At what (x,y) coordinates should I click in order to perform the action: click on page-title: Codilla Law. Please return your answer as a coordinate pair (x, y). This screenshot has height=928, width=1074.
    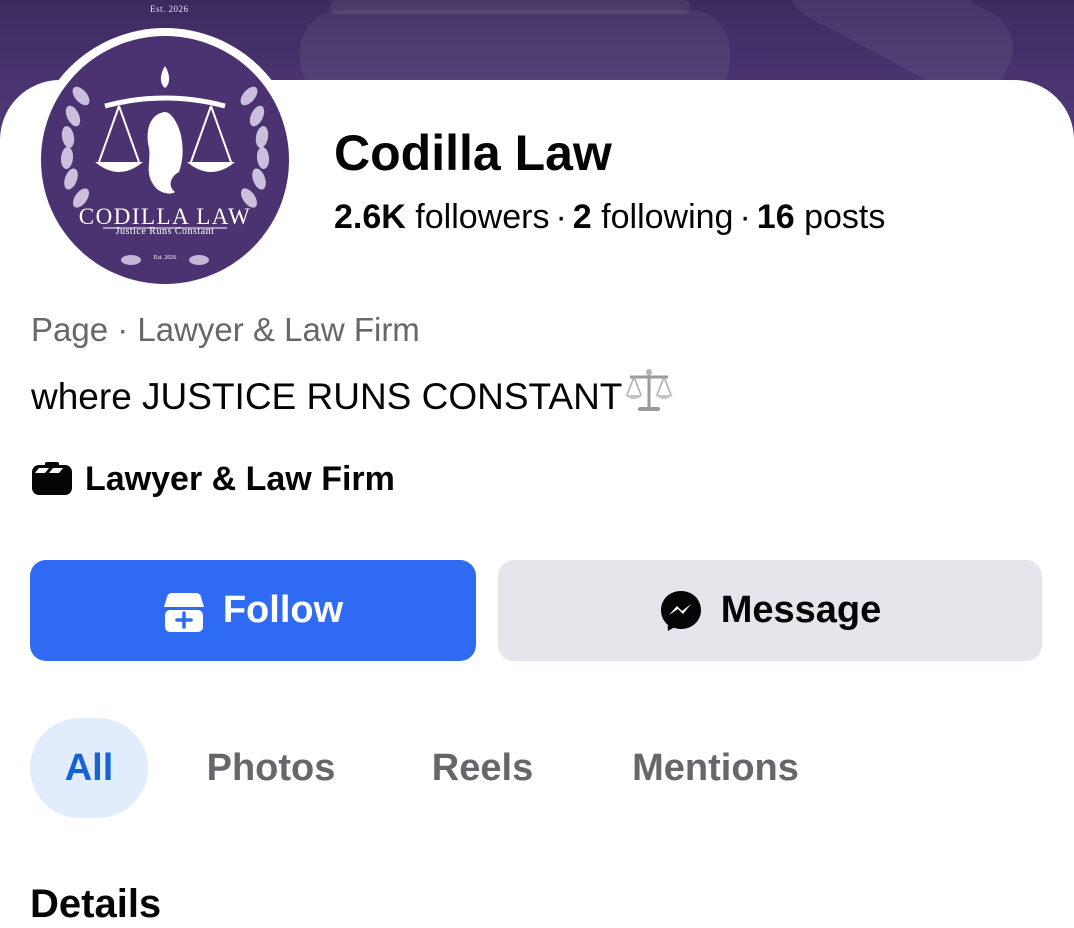
    Looking at the image, I should click on (473, 153).